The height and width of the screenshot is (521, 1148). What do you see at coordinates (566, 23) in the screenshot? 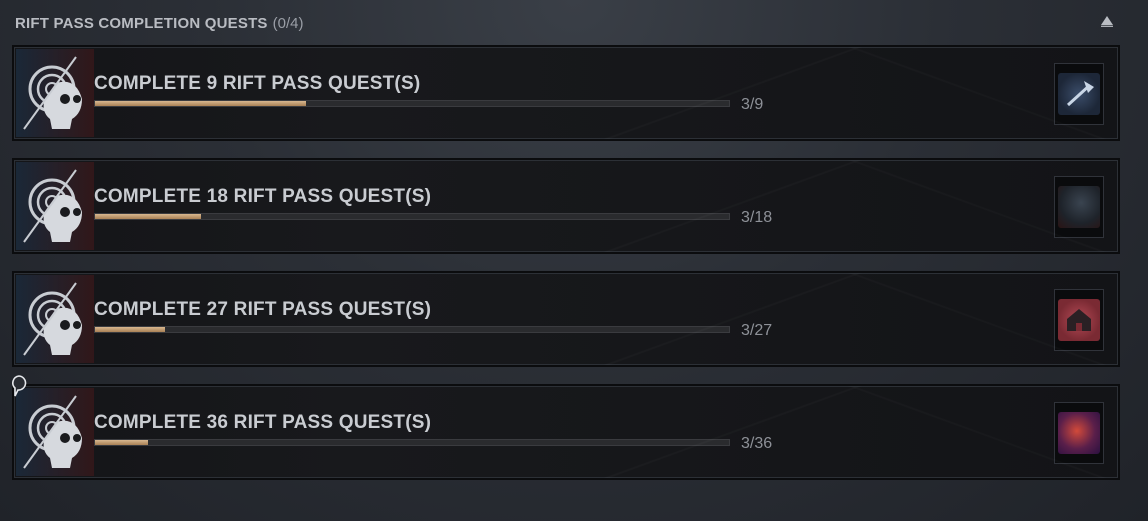
I see `section-header: RIFT PASS COMPLETION QUESTS (0/4)` at bounding box center [566, 23].